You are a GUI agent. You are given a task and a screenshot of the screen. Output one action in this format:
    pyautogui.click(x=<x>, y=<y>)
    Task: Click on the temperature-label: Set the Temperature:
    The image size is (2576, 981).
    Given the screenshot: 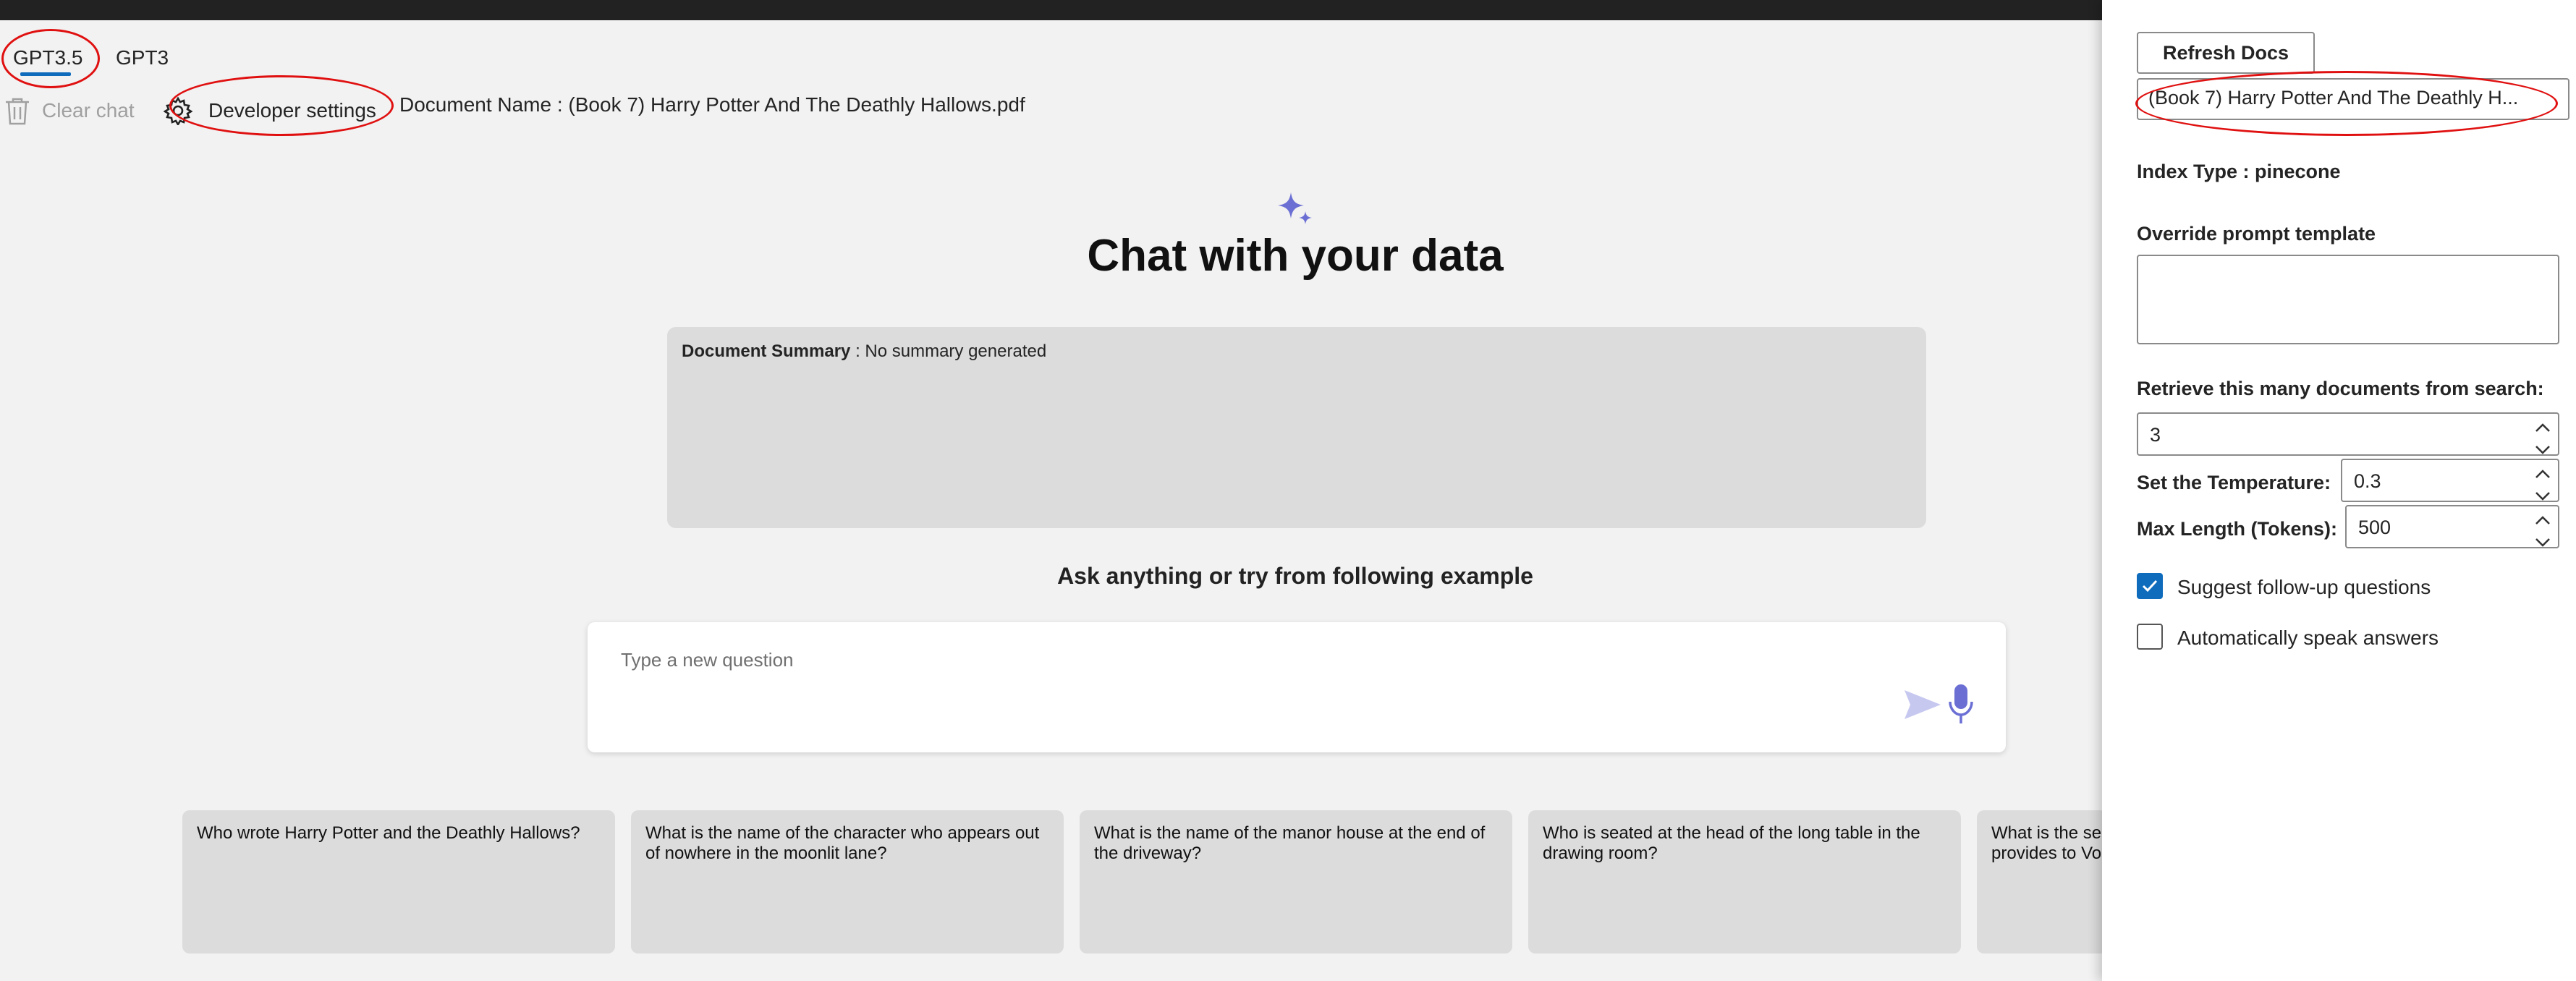 What is the action you would take?
    pyautogui.click(x=2234, y=482)
    